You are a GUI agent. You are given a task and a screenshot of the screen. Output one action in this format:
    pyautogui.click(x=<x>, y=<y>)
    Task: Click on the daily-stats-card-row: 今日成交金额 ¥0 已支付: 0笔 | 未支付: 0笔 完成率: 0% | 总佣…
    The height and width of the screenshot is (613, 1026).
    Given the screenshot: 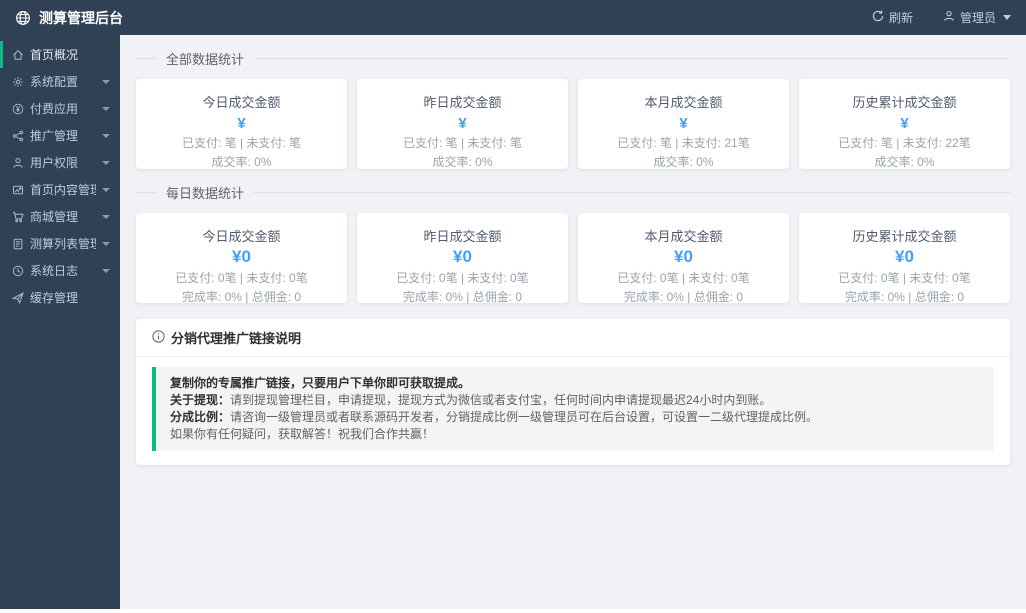 What is the action you would take?
    pyautogui.click(x=573, y=258)
    